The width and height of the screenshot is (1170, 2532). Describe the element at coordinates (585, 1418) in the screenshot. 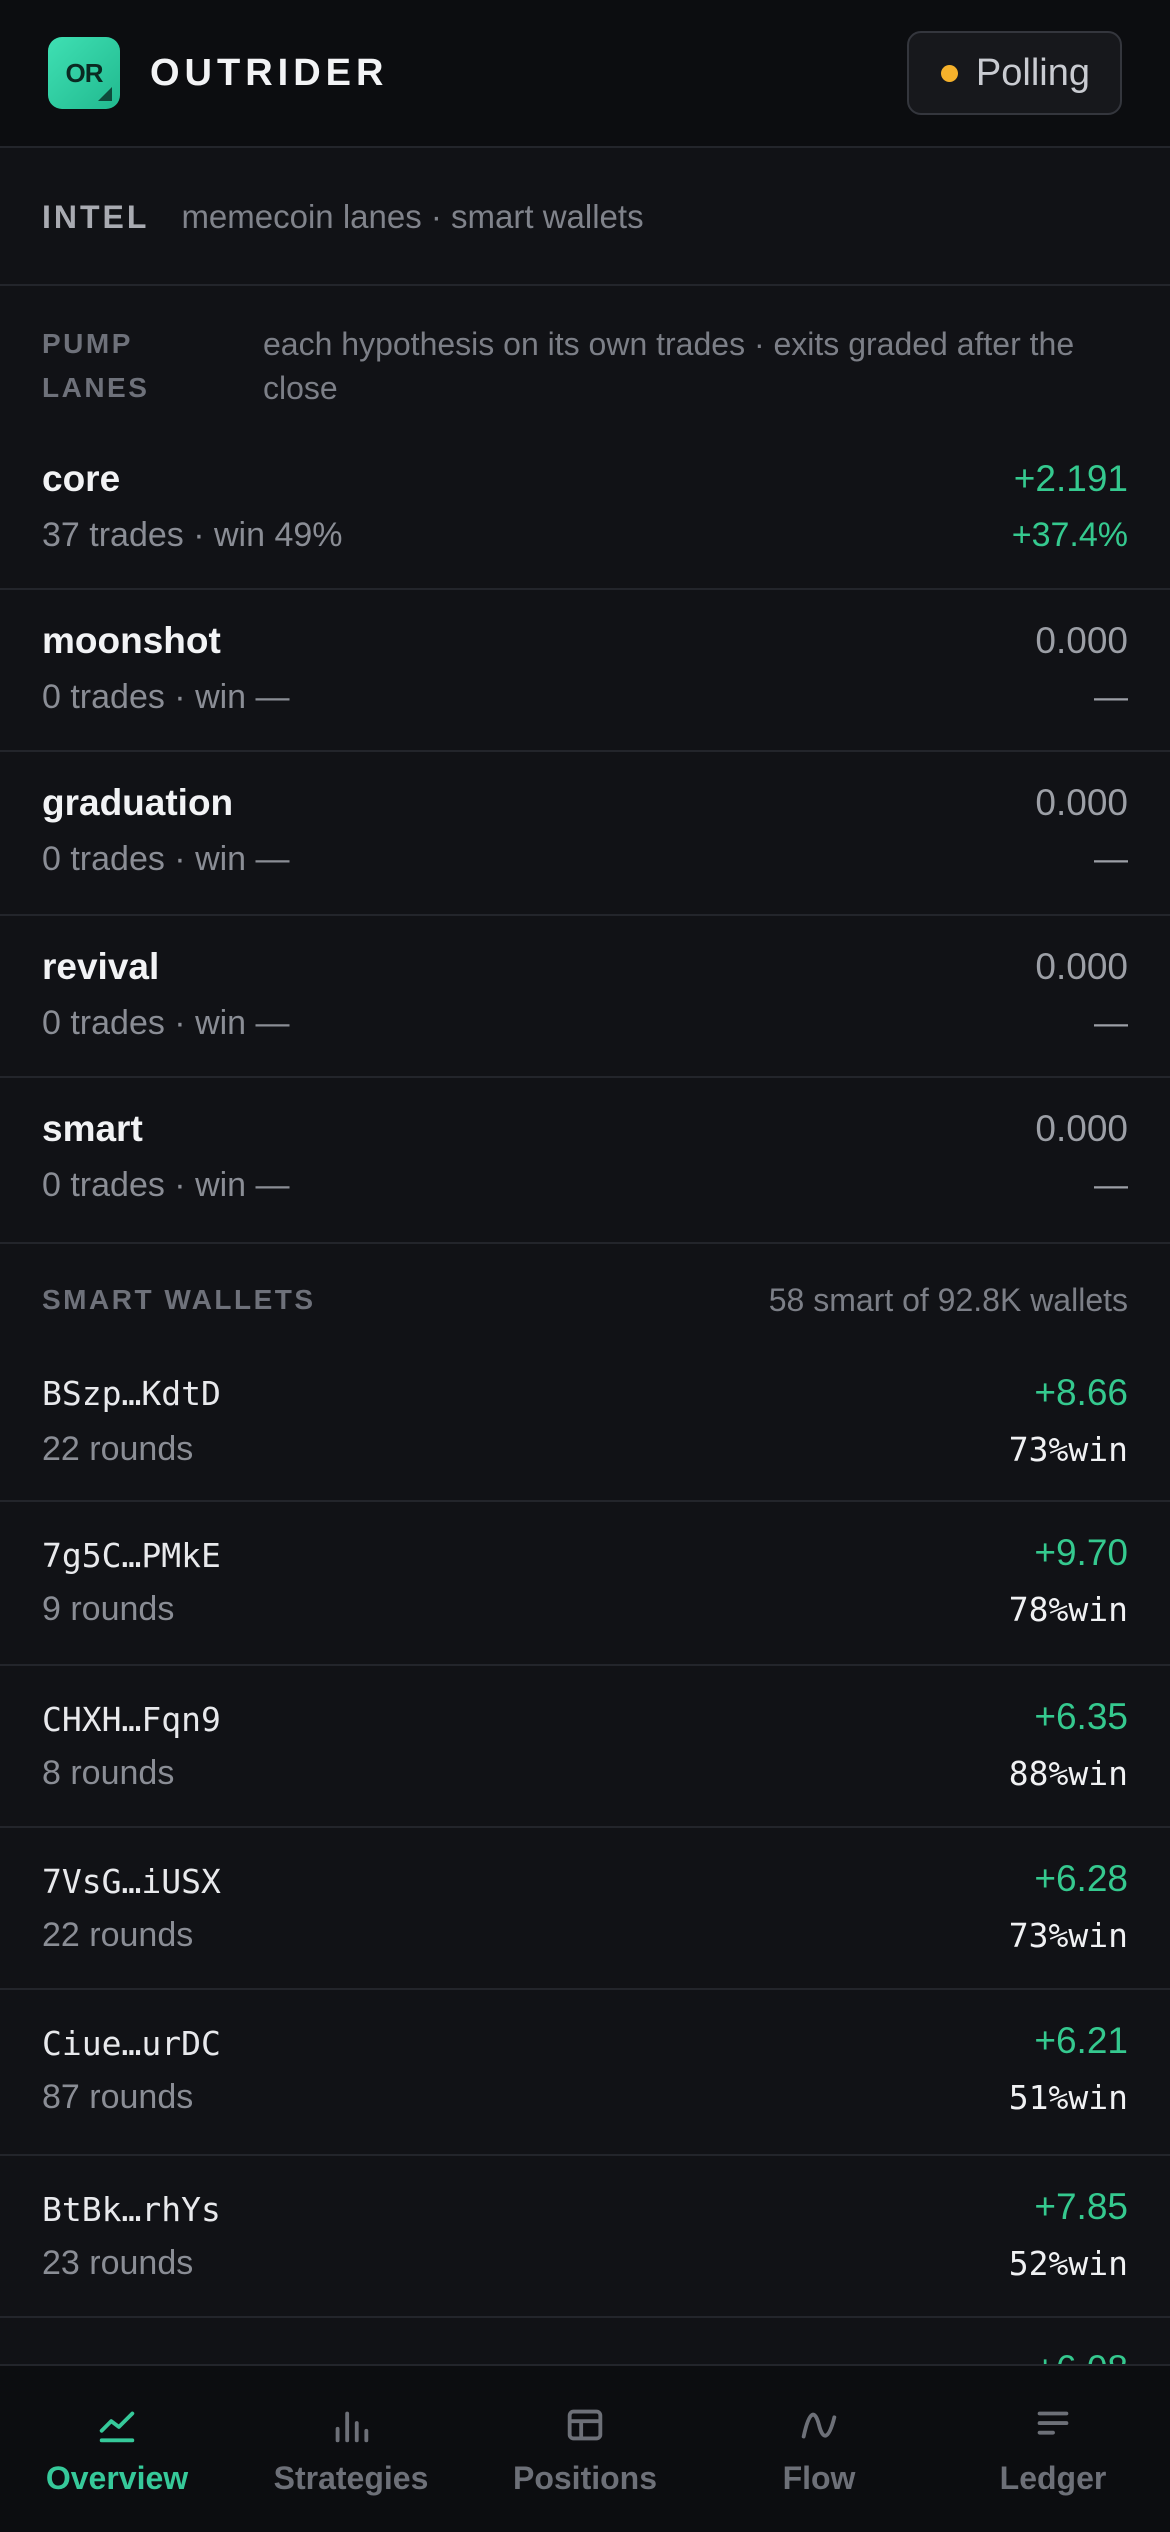

I see `wallet-row: BSzp…KdtD 22 rounds +8.66 73%win` at that location.